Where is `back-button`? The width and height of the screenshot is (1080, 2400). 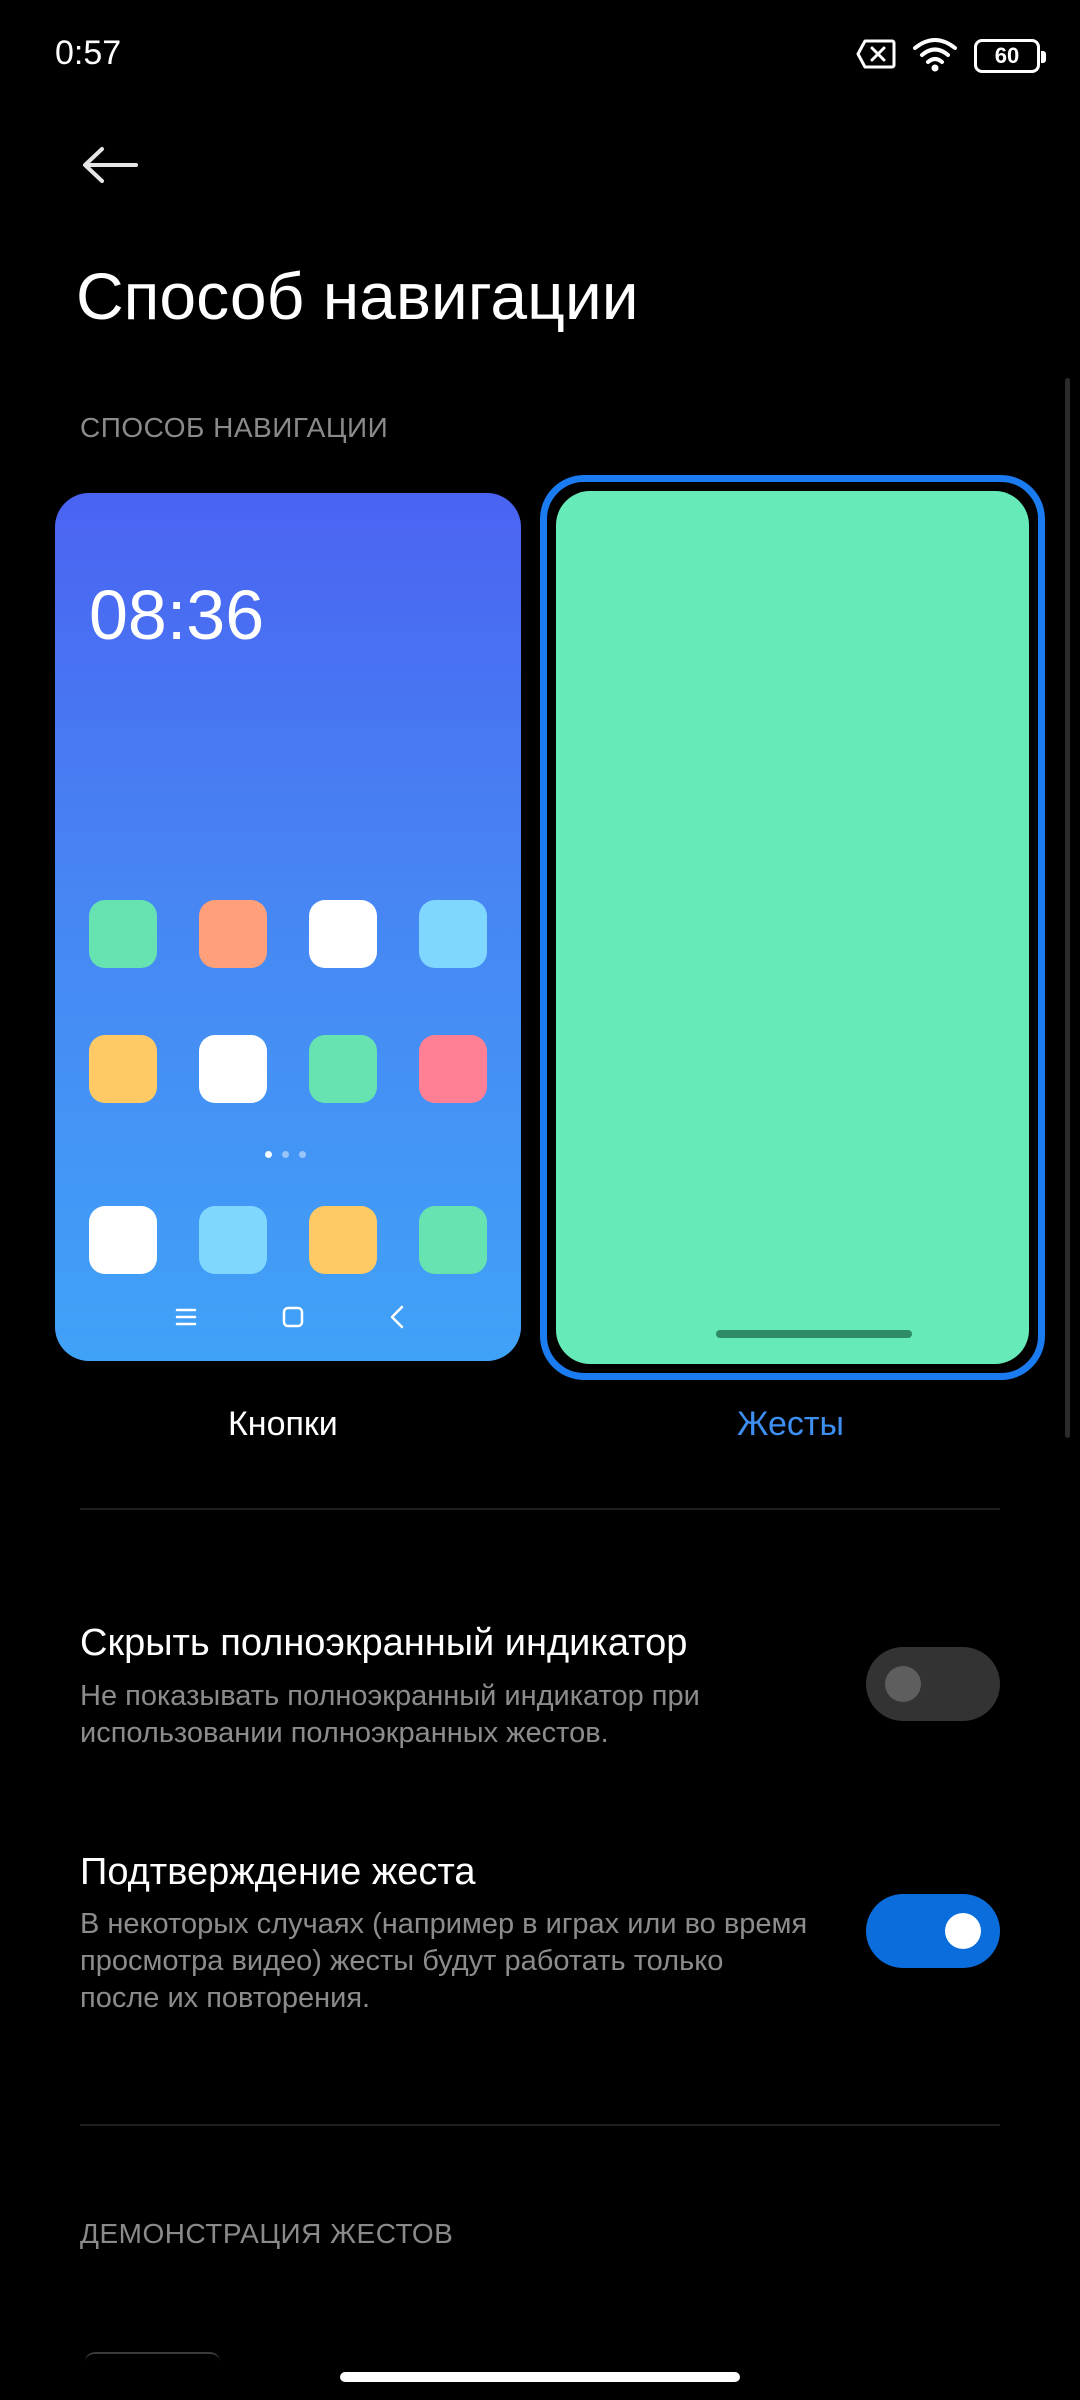 back-button is located at coordinates (110, 165).